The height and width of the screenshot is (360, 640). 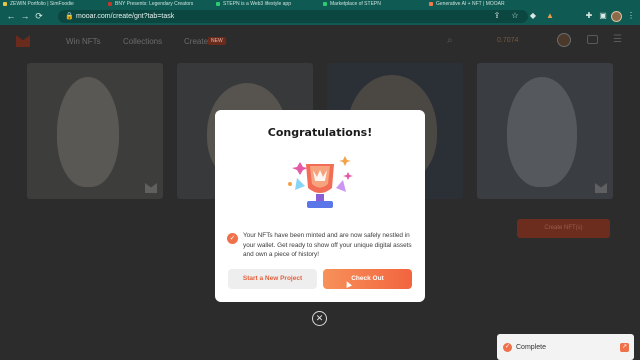 I want to click on tab-label: ZEWIN Portfolio | SimFoodie, so click(x=42, y=4).